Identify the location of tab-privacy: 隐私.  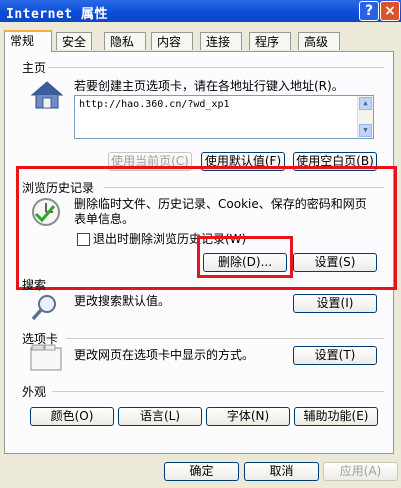
(125, 41).